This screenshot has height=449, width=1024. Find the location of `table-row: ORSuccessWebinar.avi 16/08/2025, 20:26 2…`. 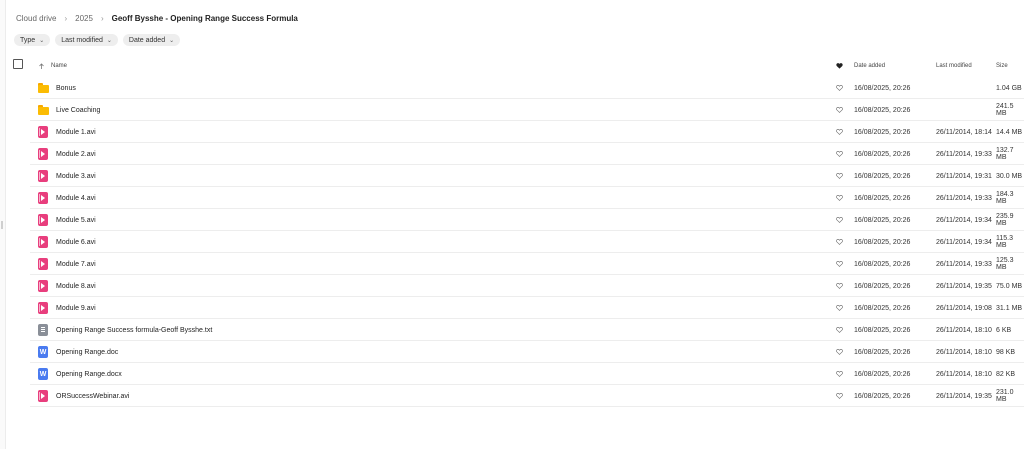

table-row: ORSuccessWebinar.avi 16/08/2025, 20:26 2… is located at coordinates (512, 396).